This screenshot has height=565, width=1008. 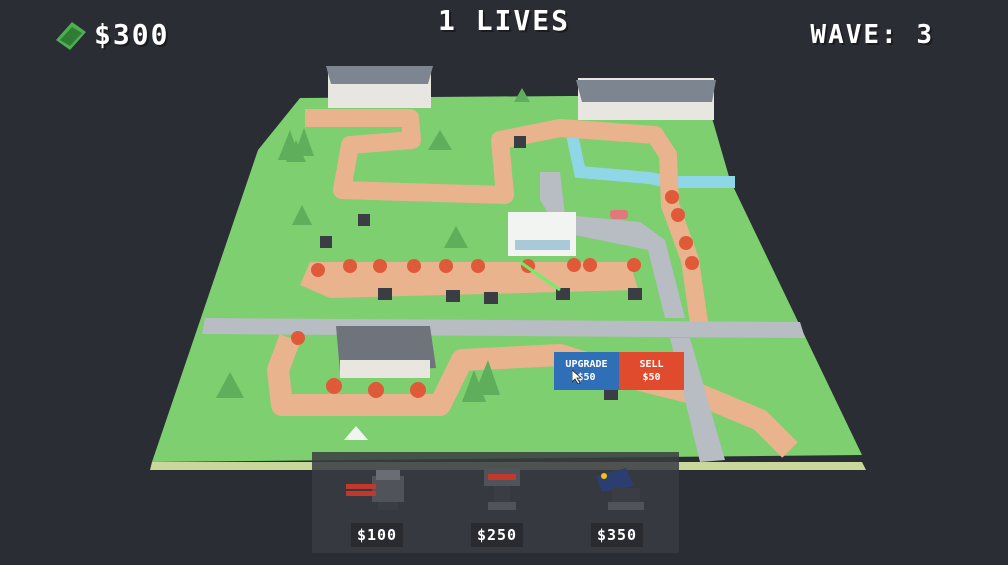 I want to click on upgrade-label: UPGRADE, so click(x=586, y=364).